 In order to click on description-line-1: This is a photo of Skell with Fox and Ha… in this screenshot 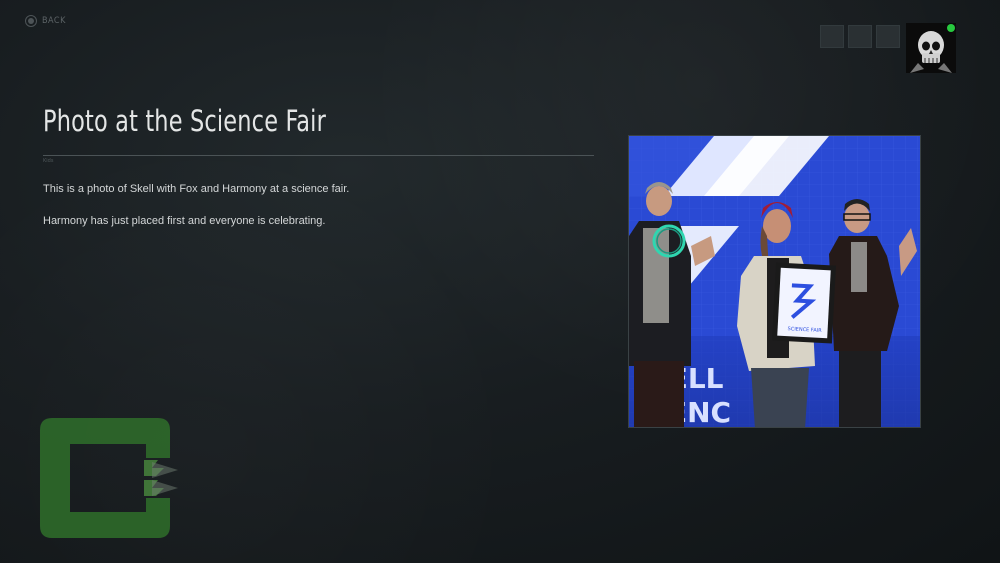, I will do `click(196, 189)`.